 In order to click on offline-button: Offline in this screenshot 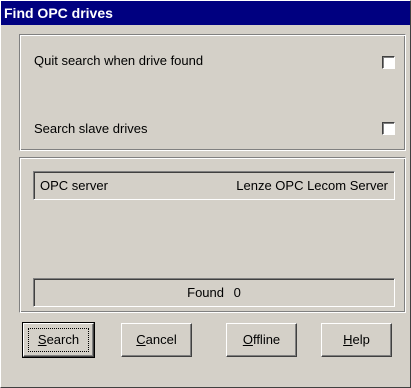, I will do `click(261, 340)`.